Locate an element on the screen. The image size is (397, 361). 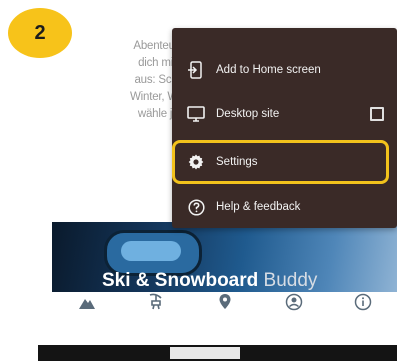
menu-item-label: Add to Home screen is located at coordinates (268, 70).